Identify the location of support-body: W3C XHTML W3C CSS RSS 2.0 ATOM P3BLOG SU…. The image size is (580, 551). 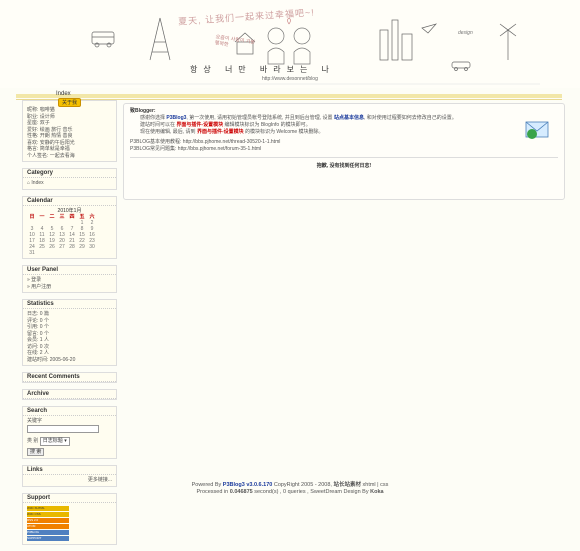
(69, 523).